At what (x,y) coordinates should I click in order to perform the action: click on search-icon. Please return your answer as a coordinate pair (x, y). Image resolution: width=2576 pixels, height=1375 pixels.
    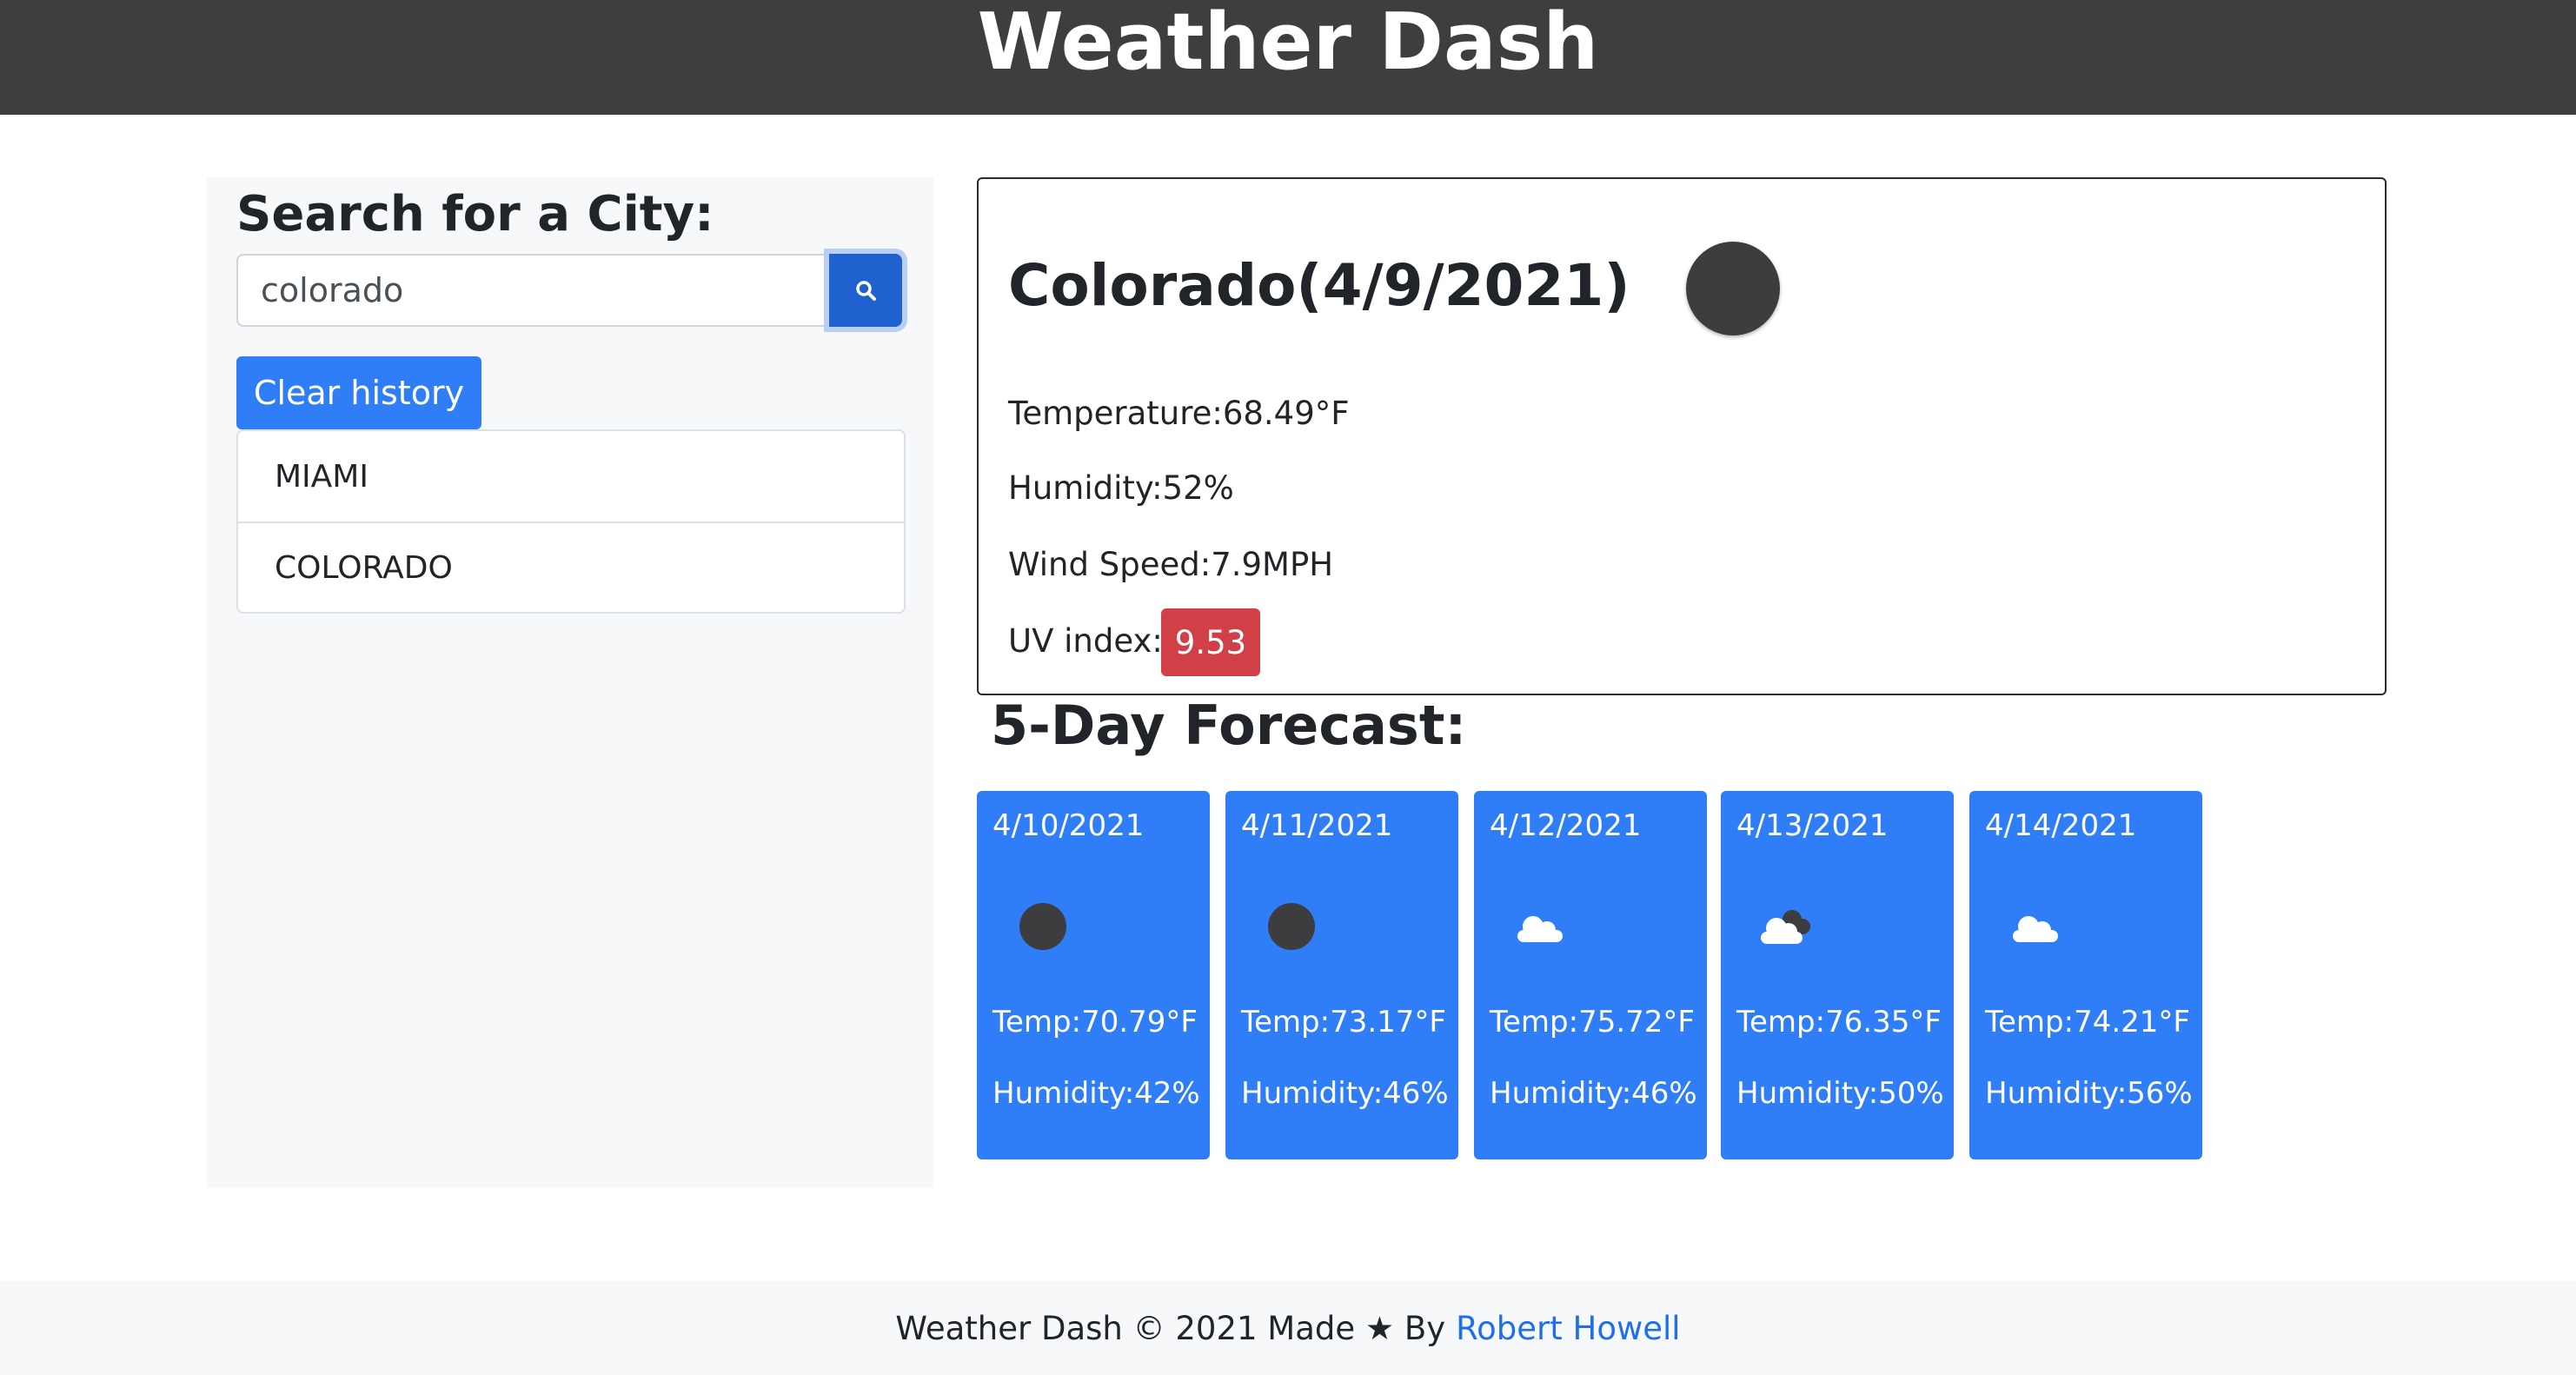
    Looking at the image, I should click on (866, 291).